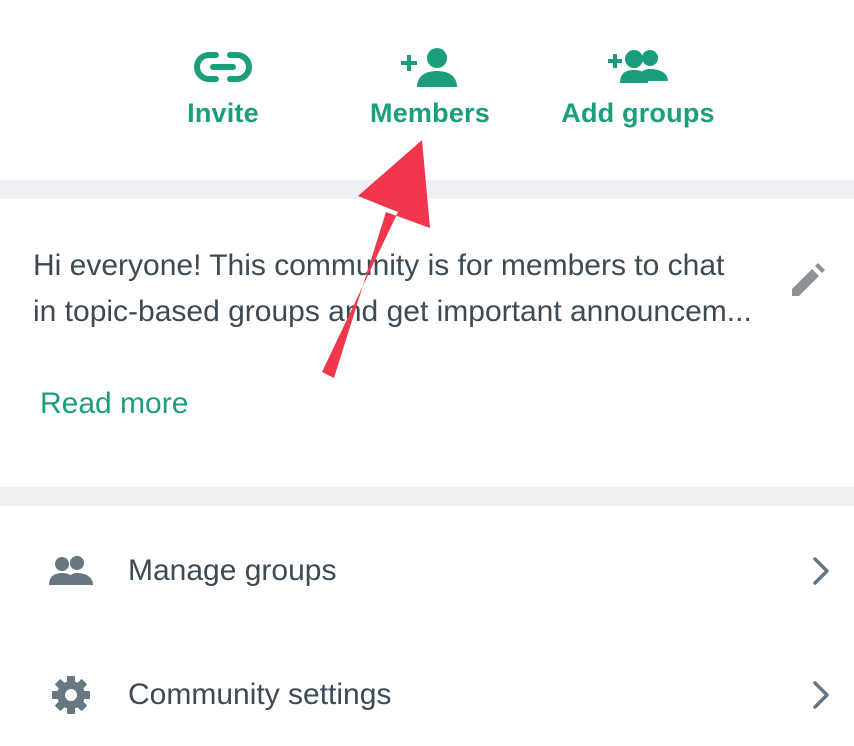 This screenshot has height=746, width=854. What do you see at coordinates (430, 113) in the screenshot?
I see `members-label: Members` at bounding box center [430, 113].